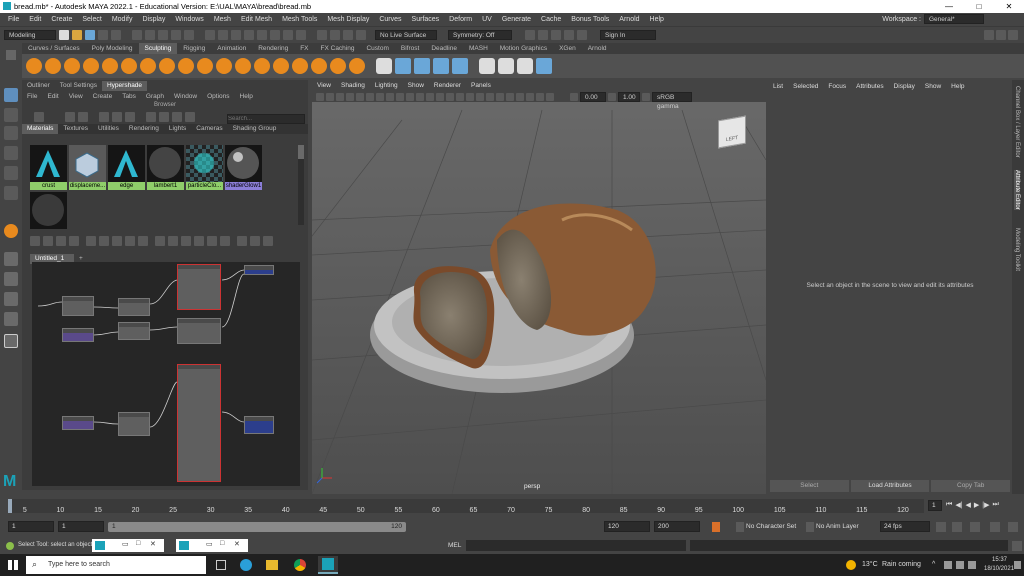 The height and width of the screenshot is (576, 1024). What do you see at coordinates (83, 117) in the screenshot?
I see `browser-icons-icon` at bounding box center [83, 117].